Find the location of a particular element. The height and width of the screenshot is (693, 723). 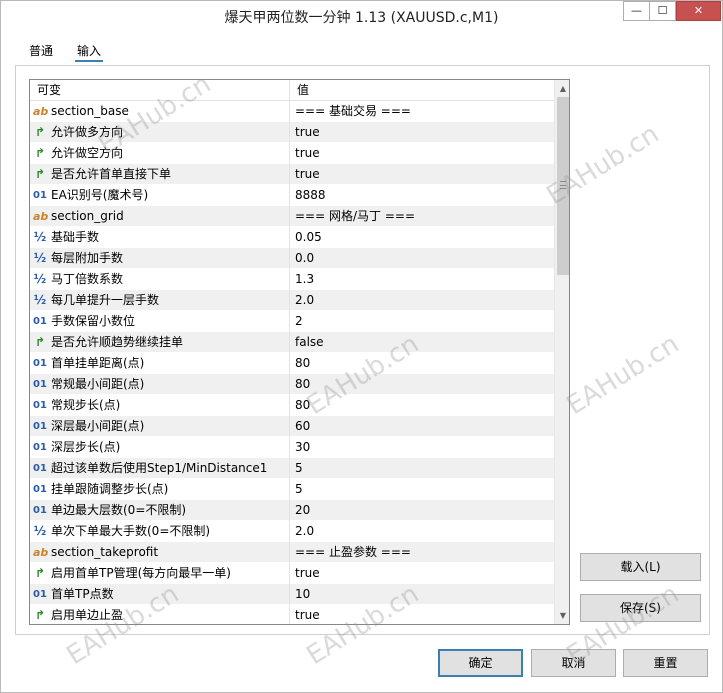

table-row: 01 常规最小间距(点) 80 is located at coordinates (292, 384).